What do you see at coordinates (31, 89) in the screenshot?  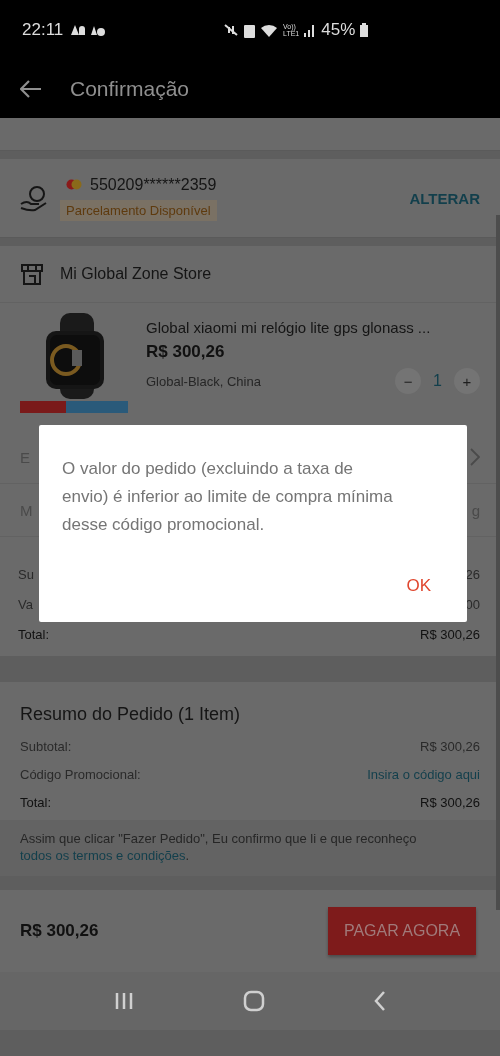 I see `back-arrow-icon` at bounding box center [31, 89].